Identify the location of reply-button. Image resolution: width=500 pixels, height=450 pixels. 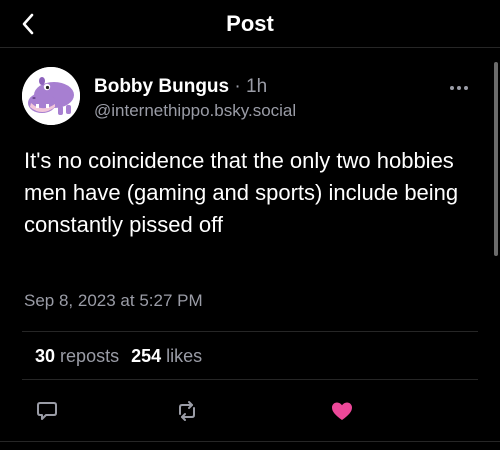
(47, 411).